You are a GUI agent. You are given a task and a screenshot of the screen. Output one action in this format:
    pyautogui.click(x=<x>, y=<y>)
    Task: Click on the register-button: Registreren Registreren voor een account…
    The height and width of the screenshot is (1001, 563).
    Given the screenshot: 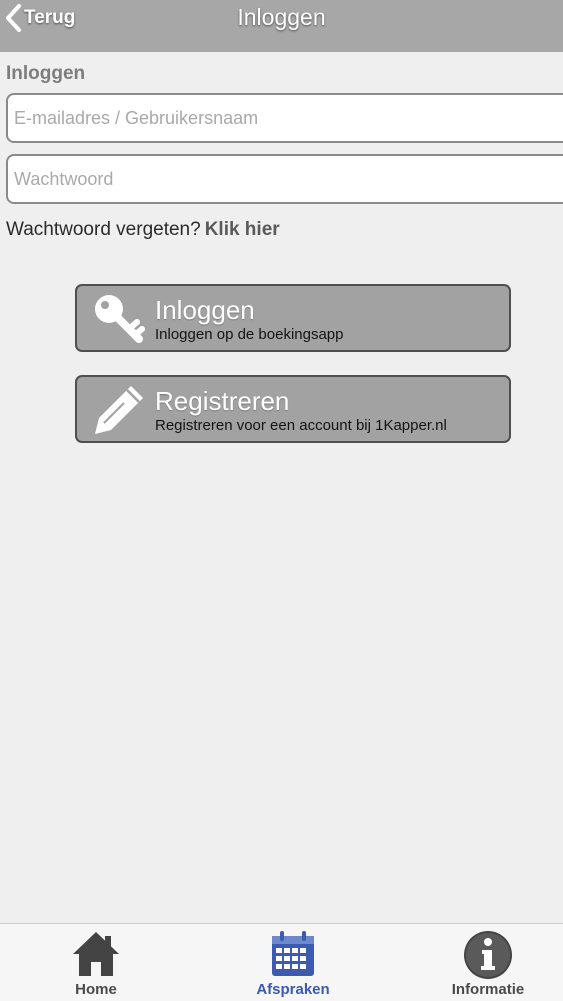 What is the action you would take?
    pyautogui.click(x=293, y=409)
    